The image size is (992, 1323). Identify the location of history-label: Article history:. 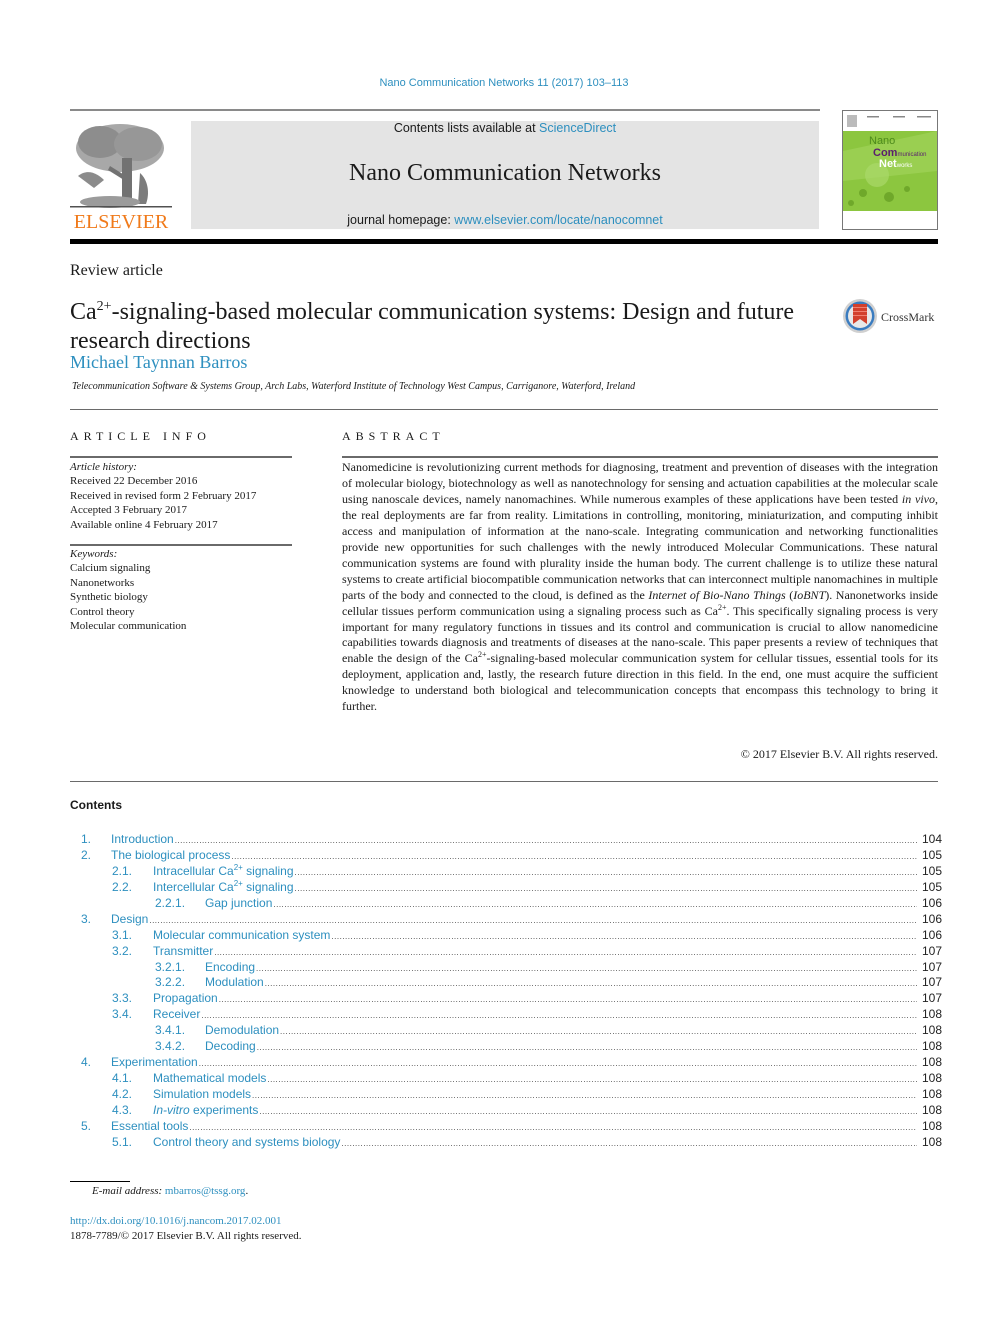
(103, 467).